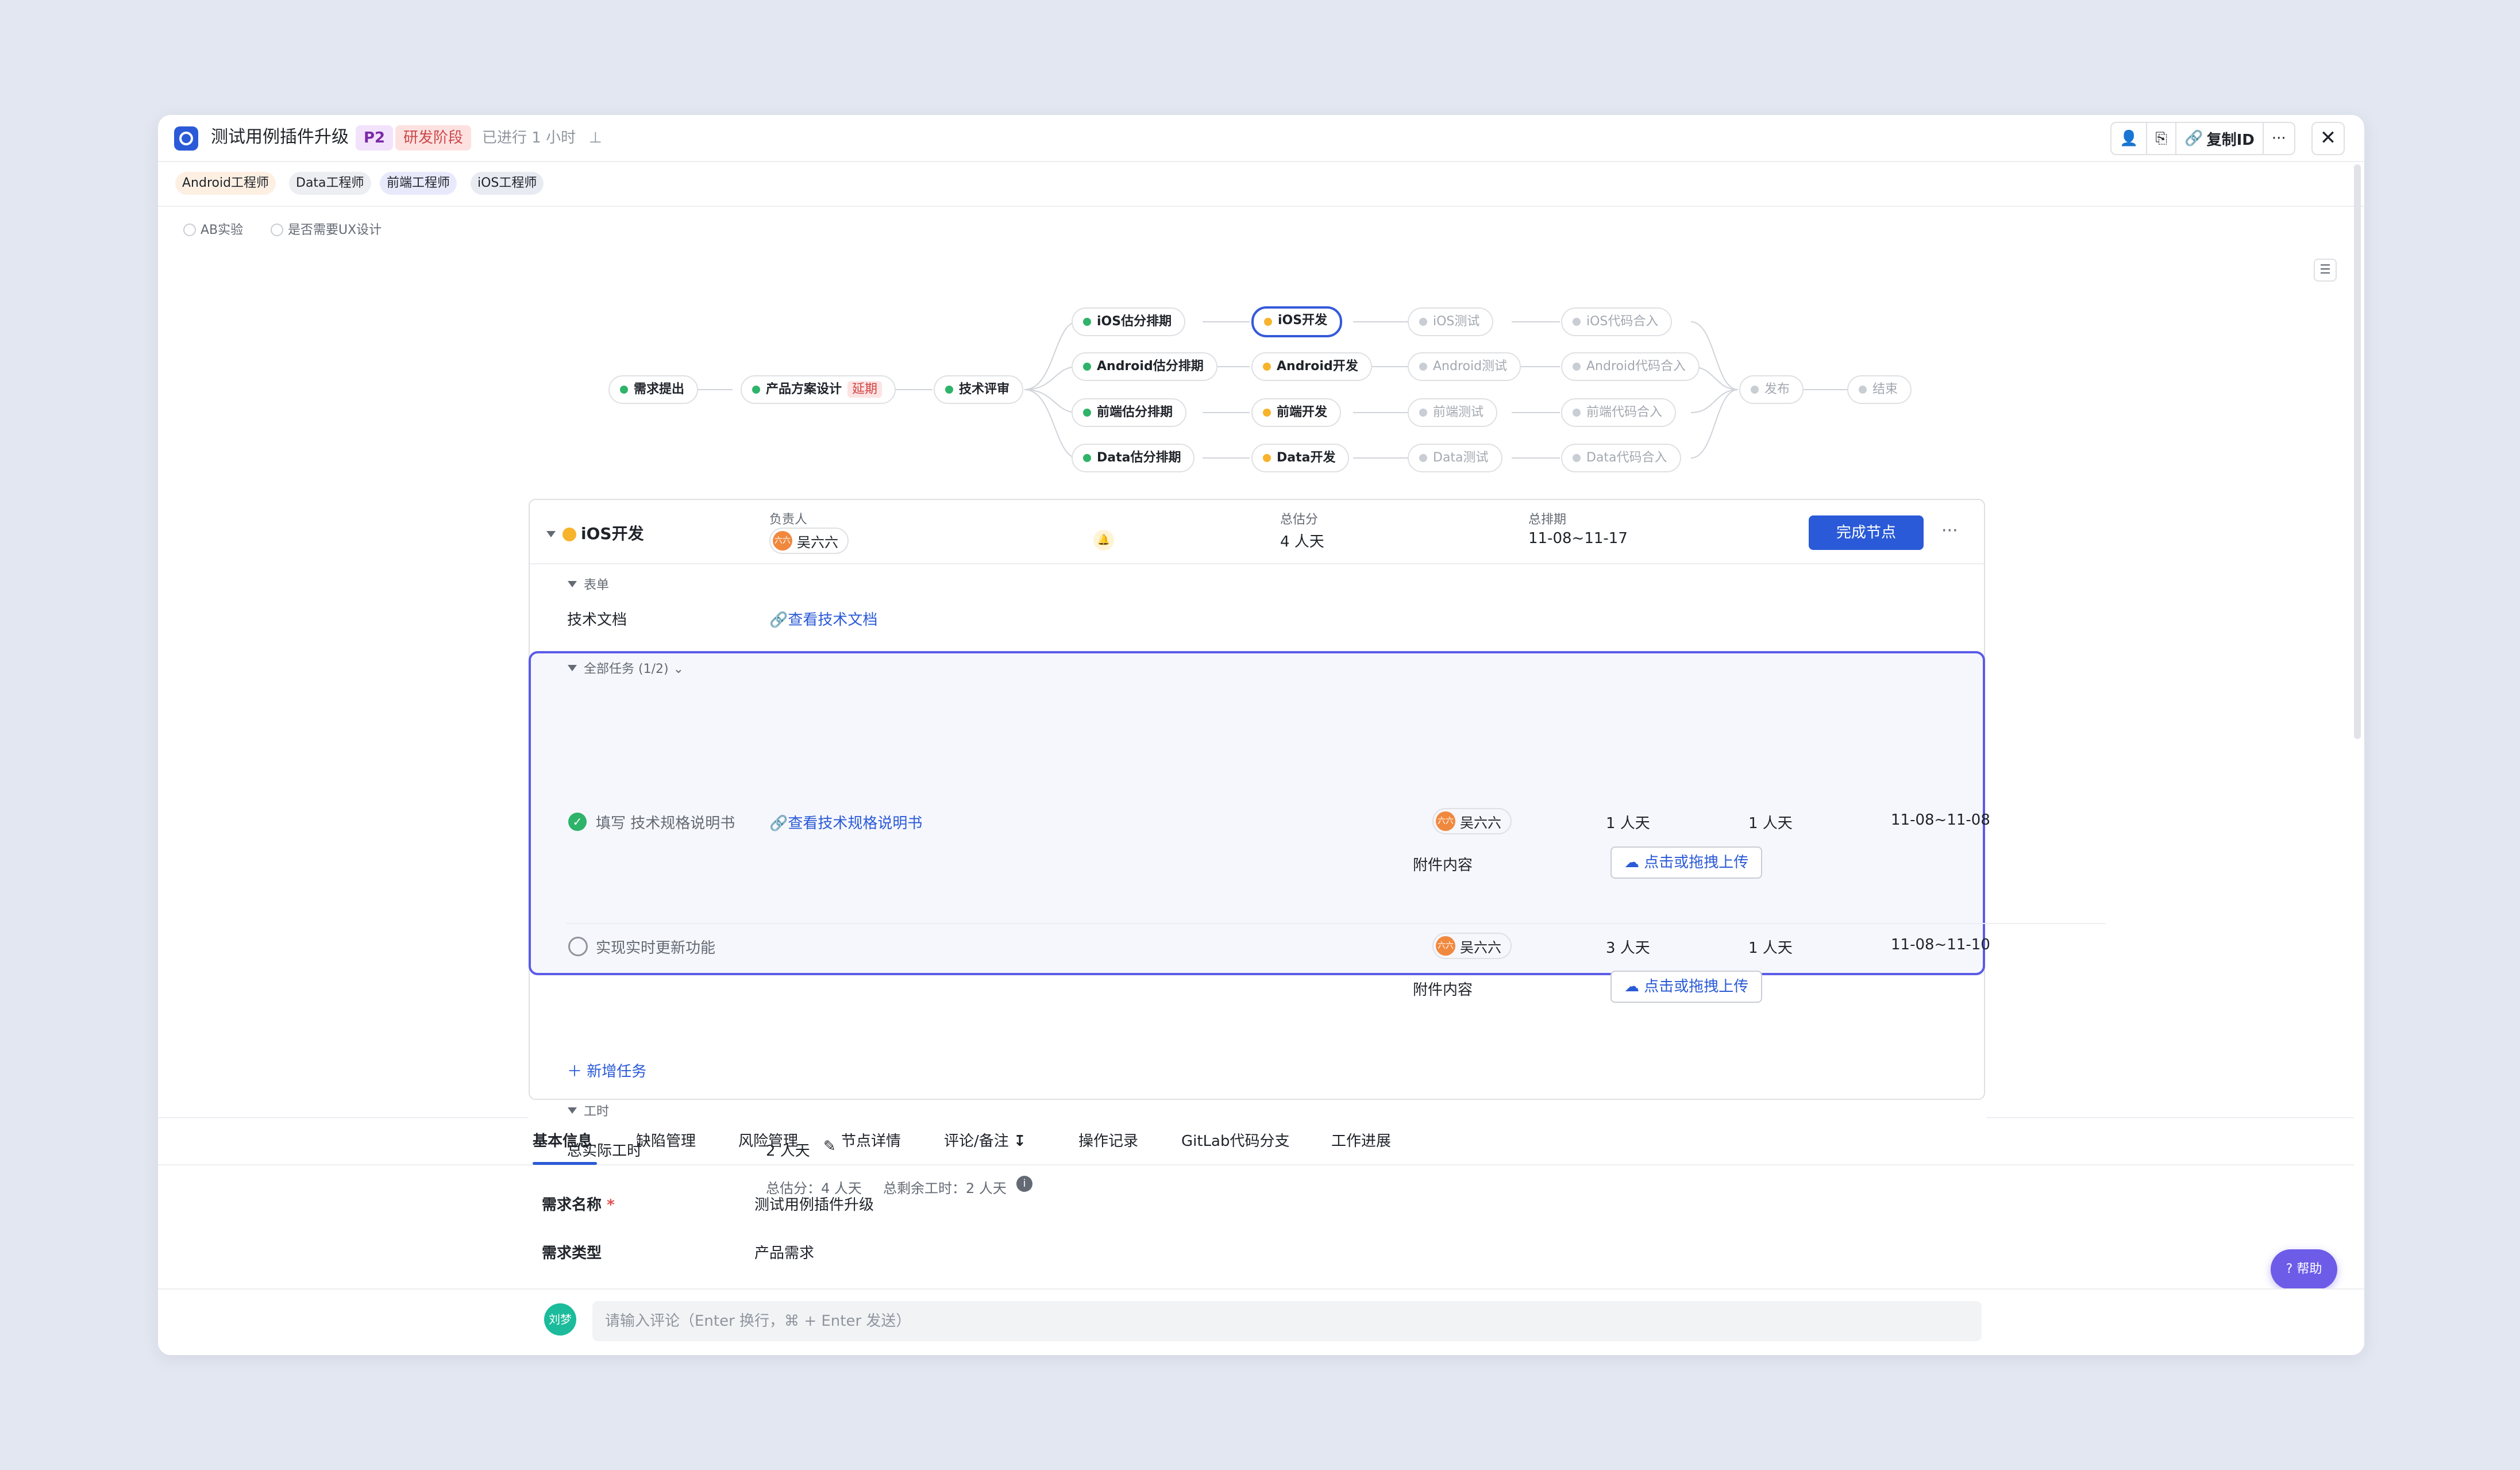 This screenshot has width=2520, height=1470. I want to click on flow-node-end: 结束, so click(1879, 389).